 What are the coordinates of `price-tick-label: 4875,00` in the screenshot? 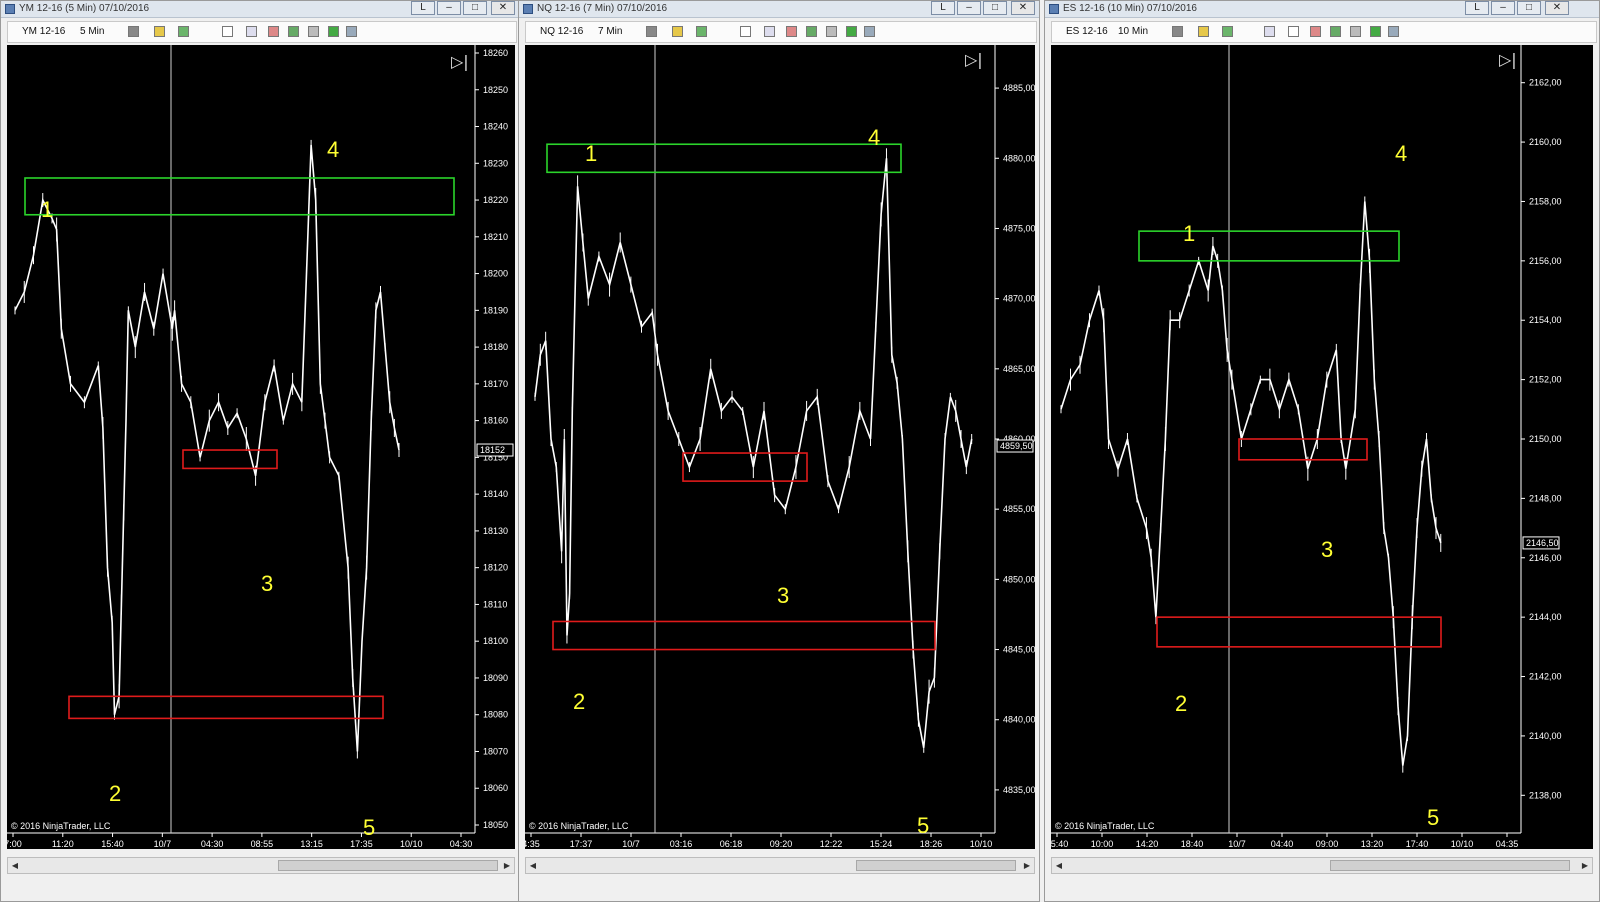 It's located at (1019, 228).